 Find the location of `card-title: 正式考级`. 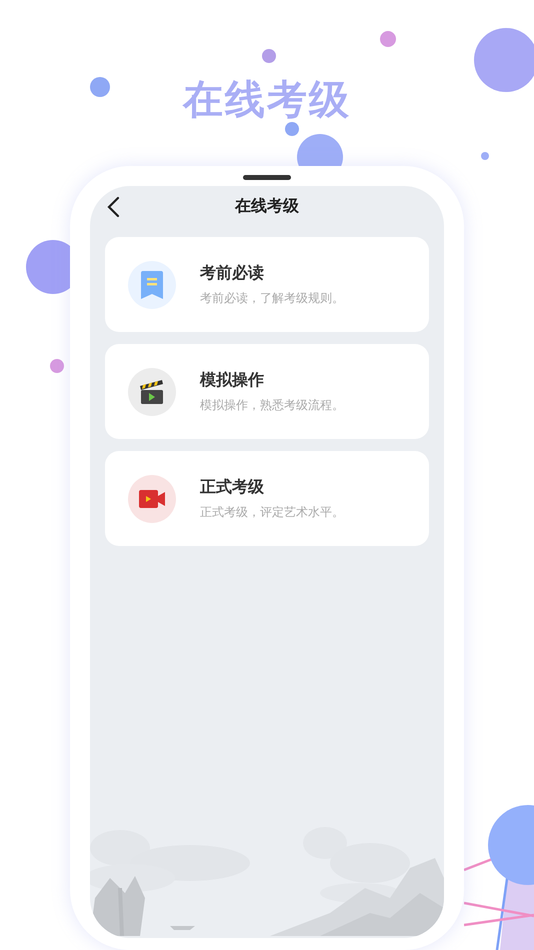

card-title: 正式考级 is located at coordinates (232, 487).